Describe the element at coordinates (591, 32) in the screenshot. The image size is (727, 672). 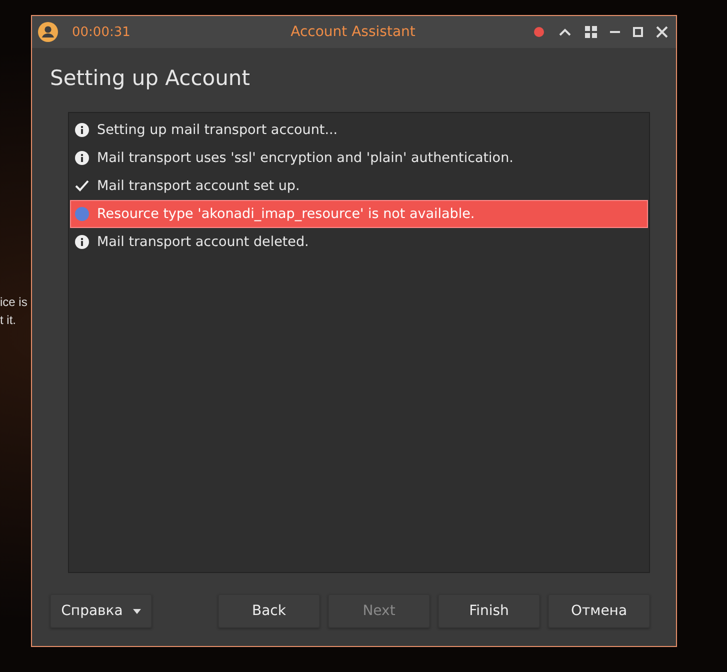
I see `grid-icon` at that location.